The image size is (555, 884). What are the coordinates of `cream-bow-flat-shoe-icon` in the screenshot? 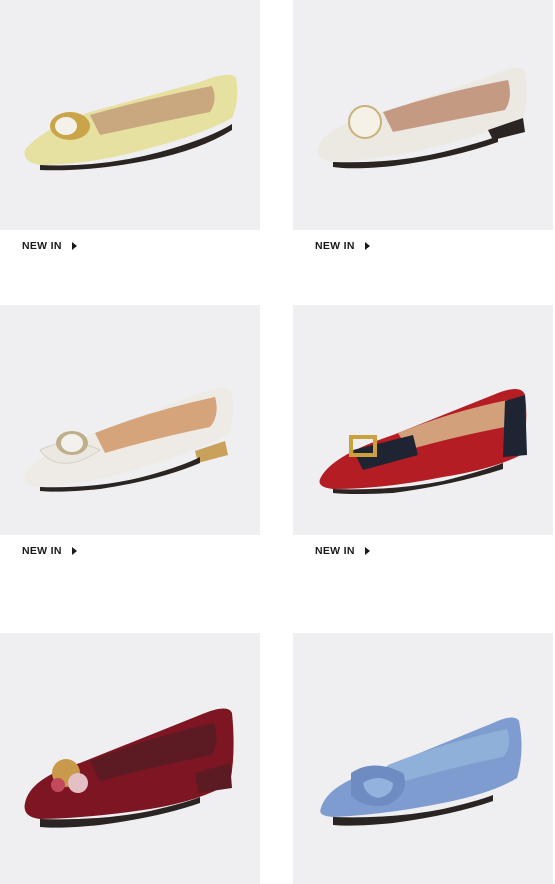 It's located at (129, 440).